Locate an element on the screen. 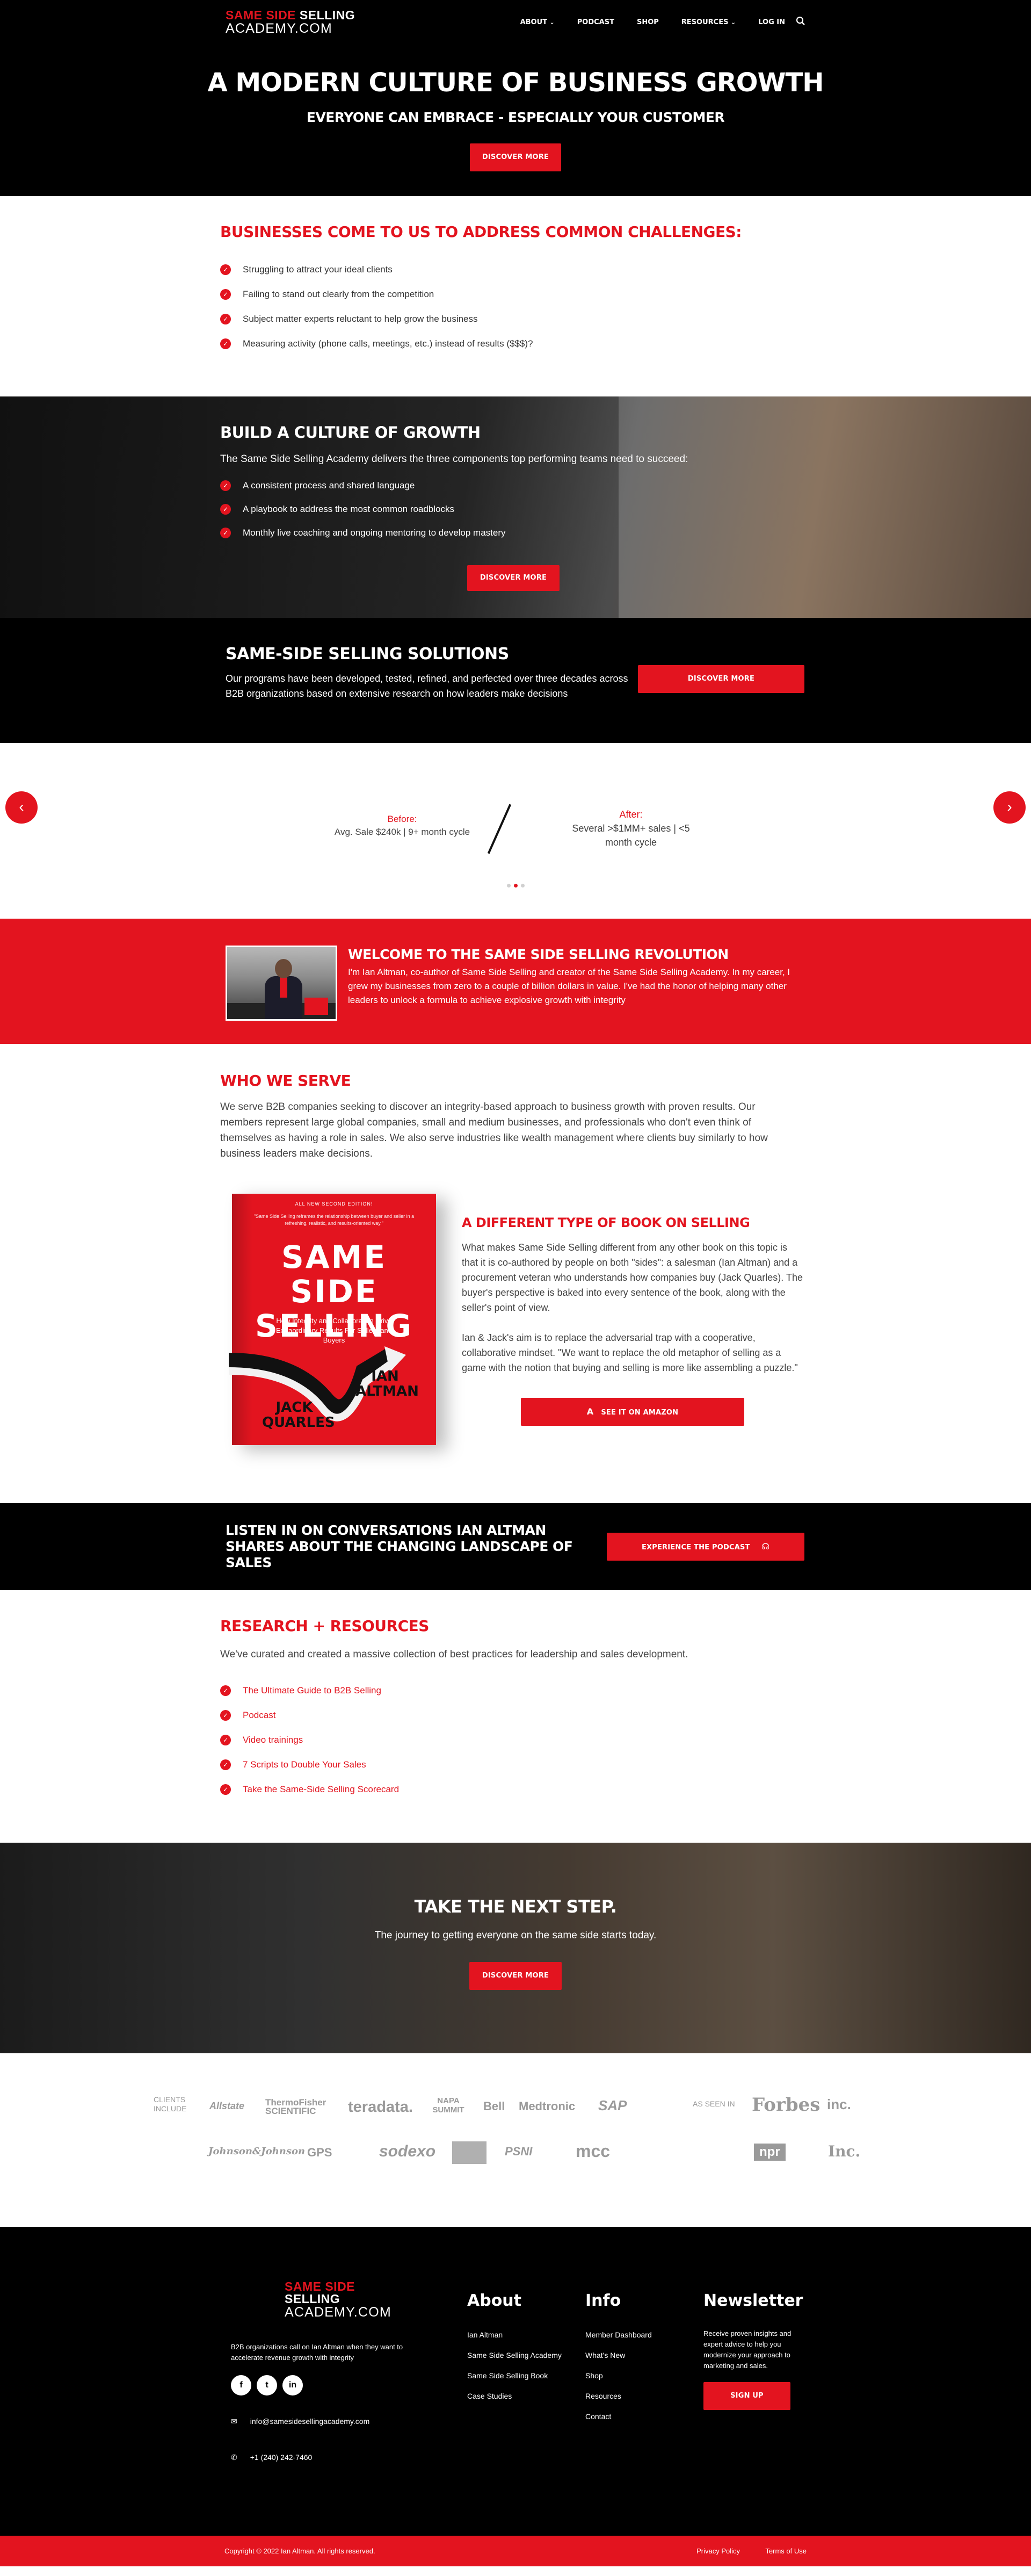 The height and width of the screenshot is (2576, 1031). newsletter-signup-button: SIGN UP is located at coordinates (746, 2396).